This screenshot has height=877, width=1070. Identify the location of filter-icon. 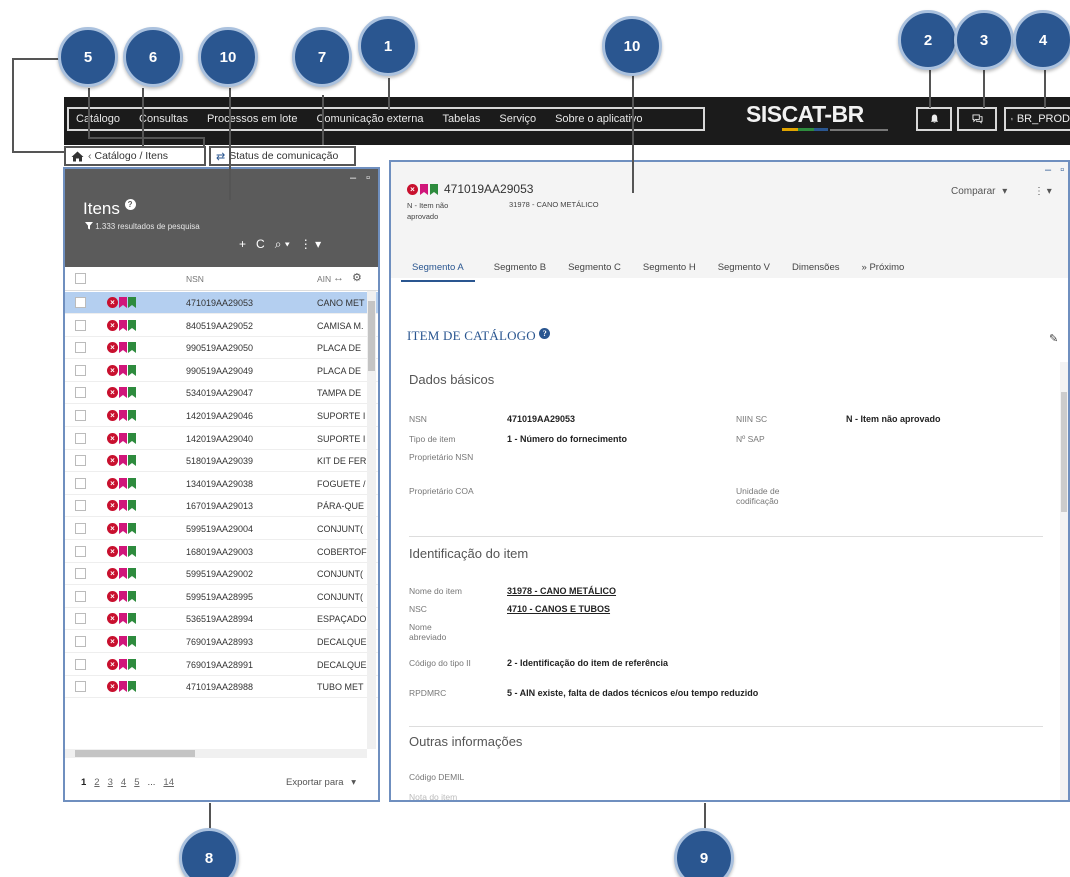
(89, 226).